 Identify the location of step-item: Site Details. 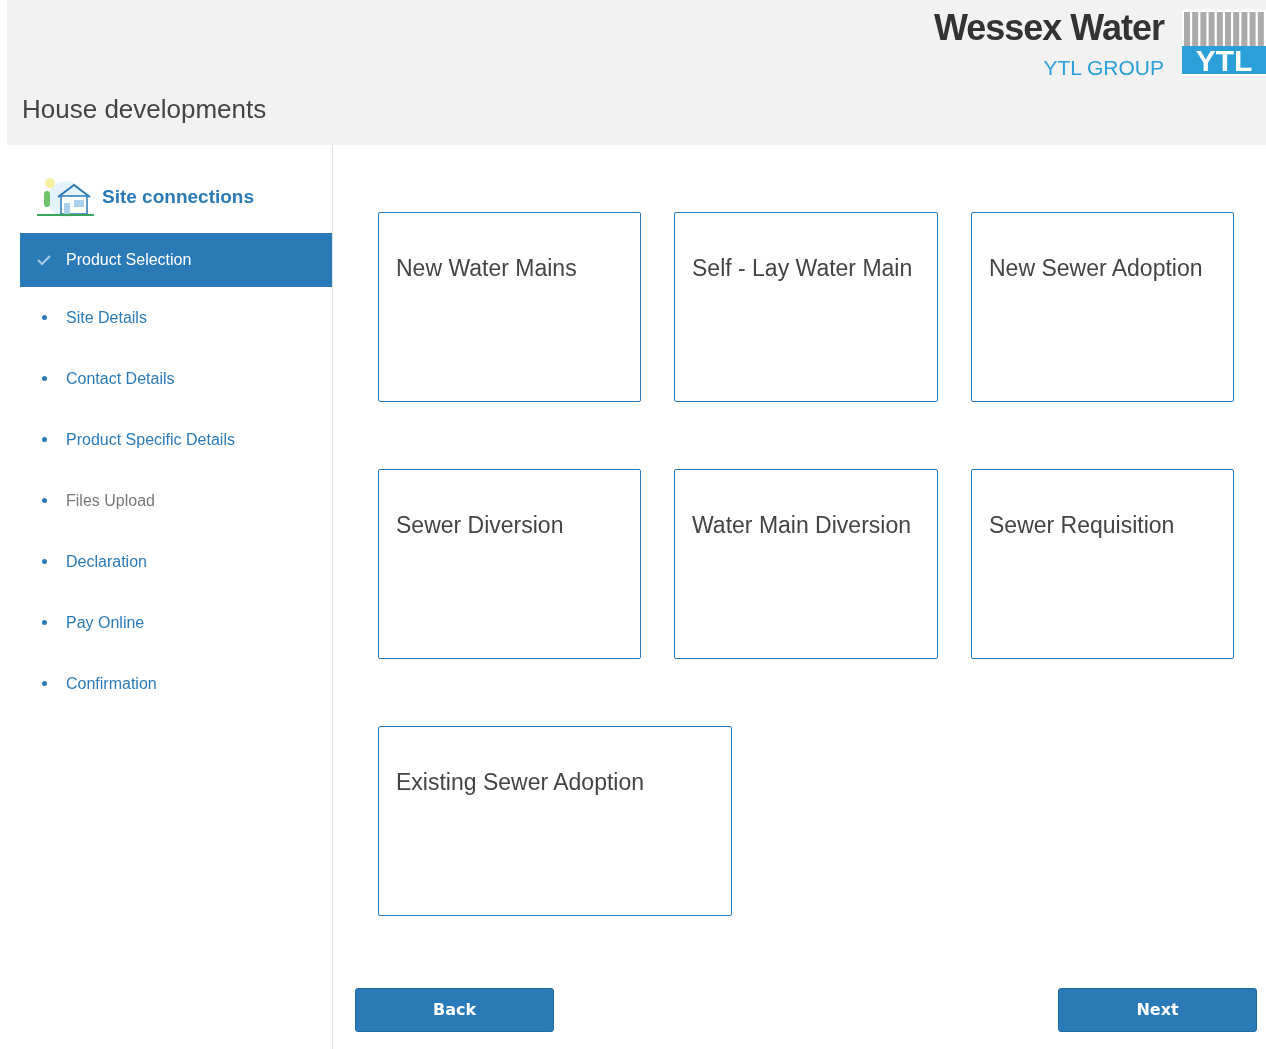
(176, 317).